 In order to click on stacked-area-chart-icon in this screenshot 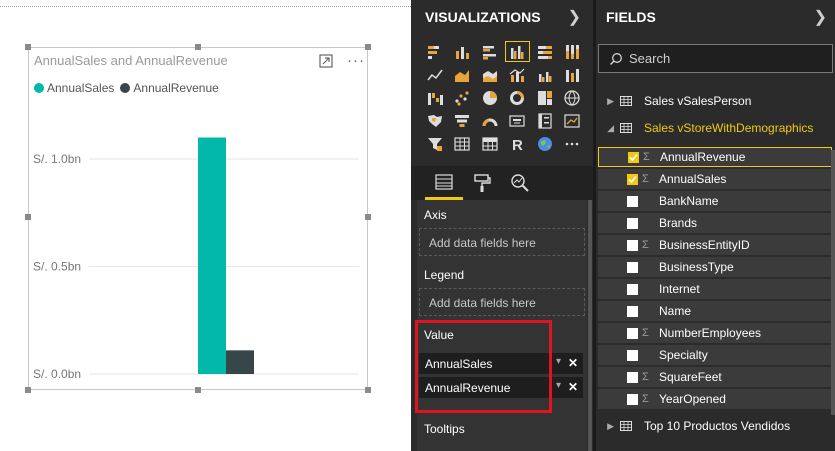, I will do `click(490, 74)`.